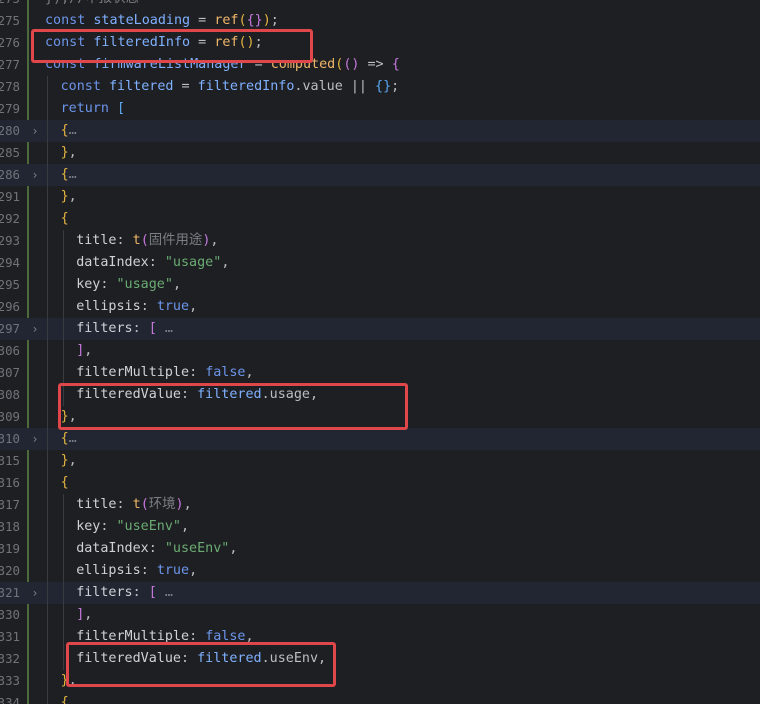 This screenshot has width=760, height=704. I want to click on code-text: key: "usage",, so click(128, 285).